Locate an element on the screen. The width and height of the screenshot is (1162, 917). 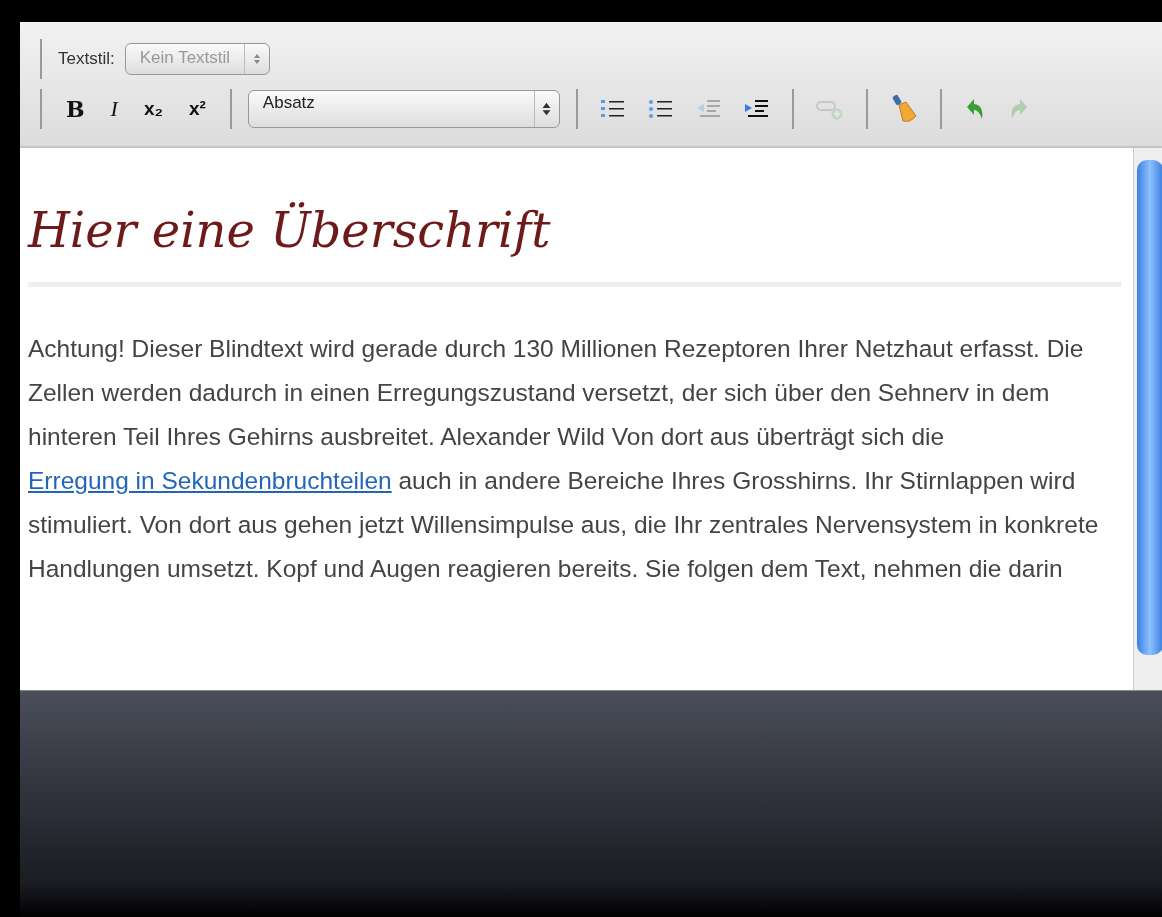
heading: Hier eine Überschrift is located at coordinates (290, 230).